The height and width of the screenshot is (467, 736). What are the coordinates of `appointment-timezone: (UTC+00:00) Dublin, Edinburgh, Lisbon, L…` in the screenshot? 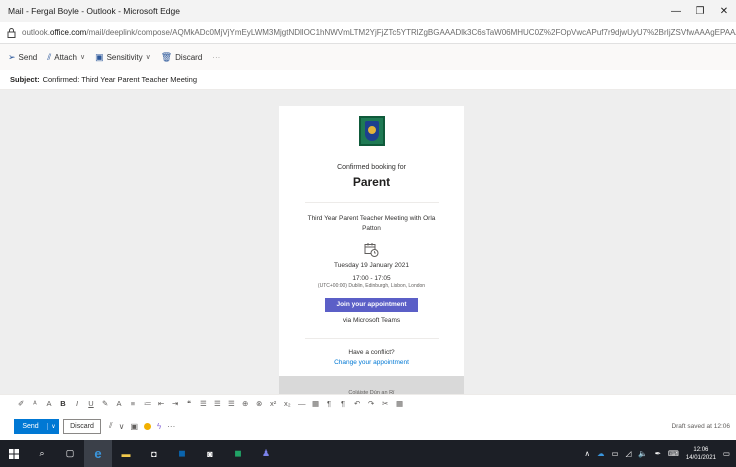 It's located at (371, 286).